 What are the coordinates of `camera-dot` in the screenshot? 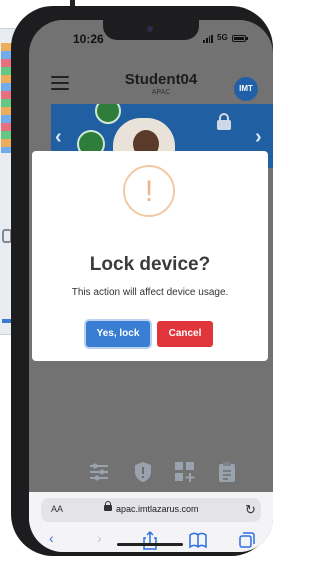 It's located at (150, 29).